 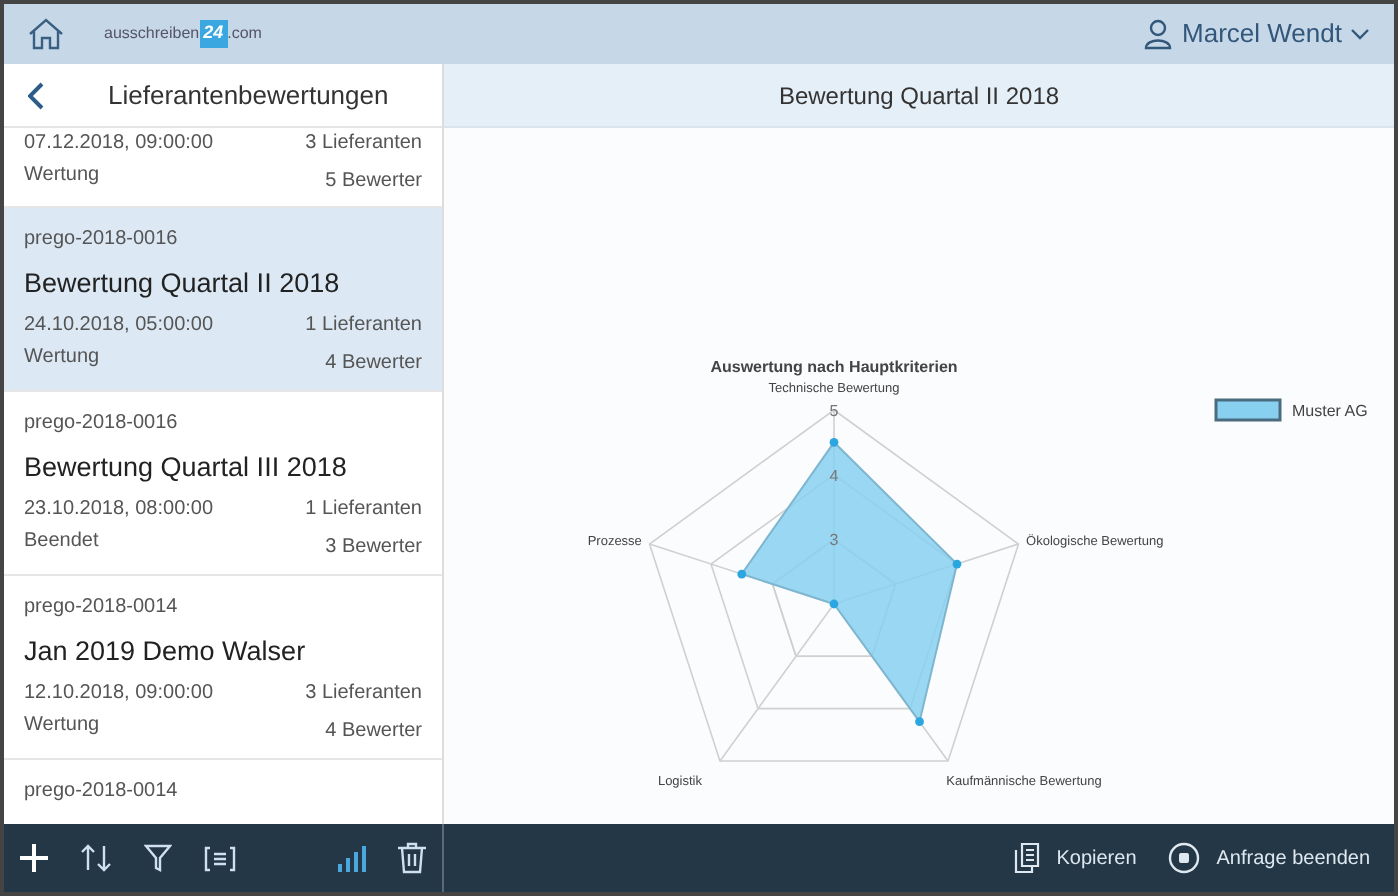 What do you see at coordinates (119, 144) in the screenshot?
I see `item-date: 07.12.2018, 09:00:00` at bounding box center [119, 144].